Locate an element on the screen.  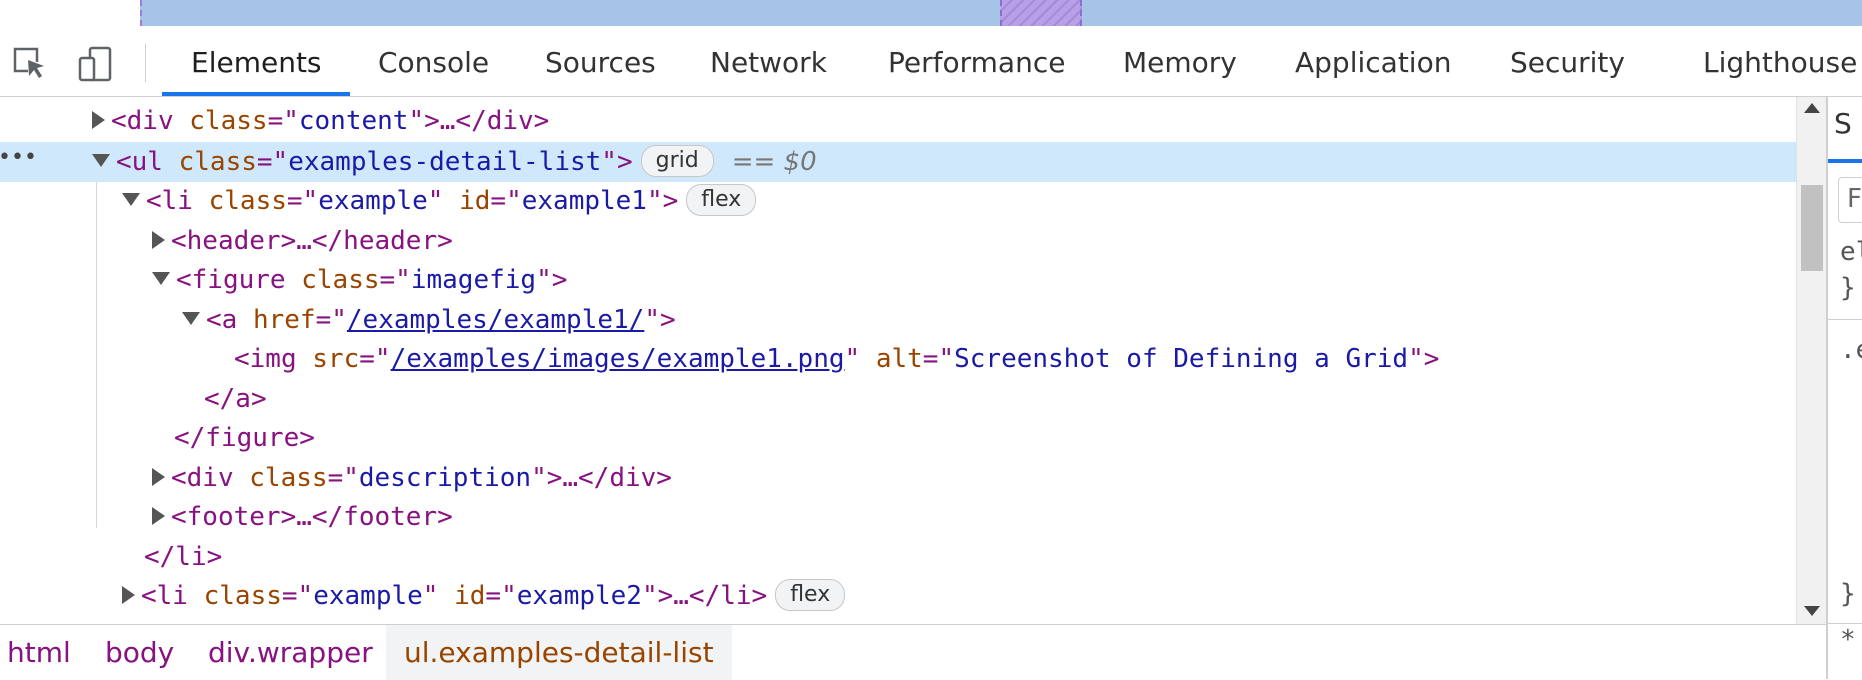
attr-name: href is located at coordinates (284, 320).